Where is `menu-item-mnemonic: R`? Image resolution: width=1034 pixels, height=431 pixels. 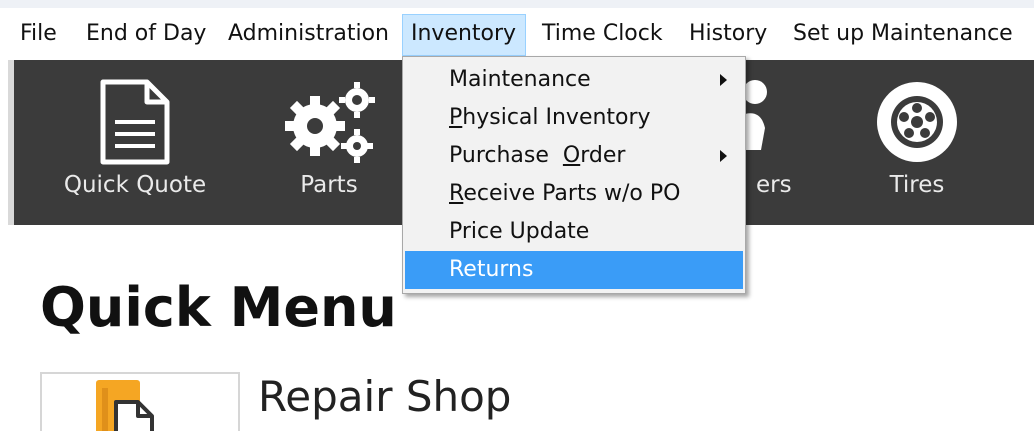 menu-item-mnemonic: R is located at coordinates (456, 193).